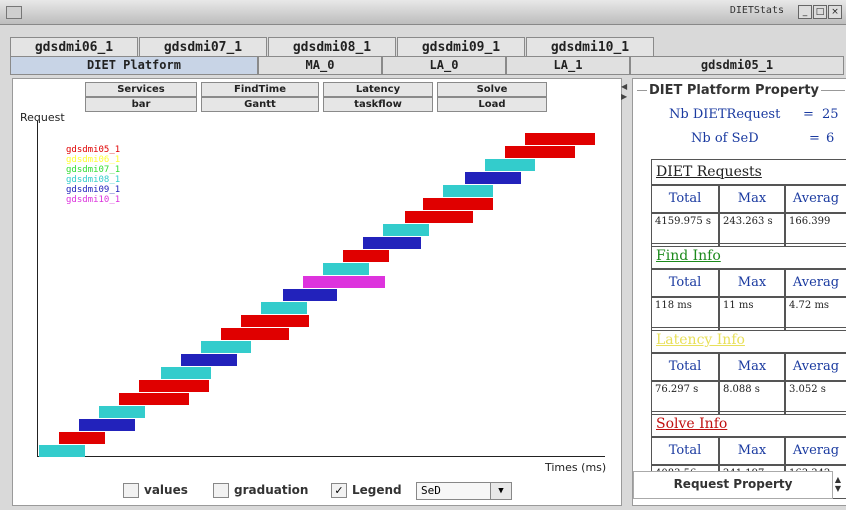  I want to click on stat-value: 4159.975 s, so click(685, 230).